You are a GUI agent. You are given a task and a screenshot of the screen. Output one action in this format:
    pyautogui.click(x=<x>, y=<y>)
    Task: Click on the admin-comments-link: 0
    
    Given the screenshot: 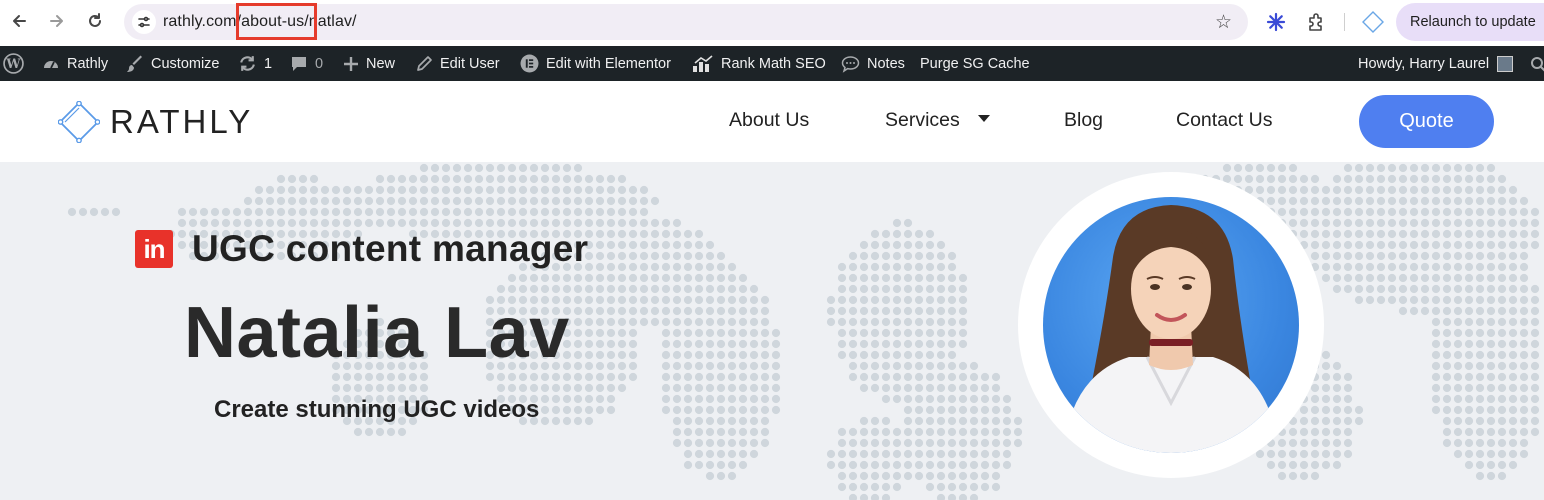 What is the action you would take?
    pyautogui.click(x=306, y=63)
    